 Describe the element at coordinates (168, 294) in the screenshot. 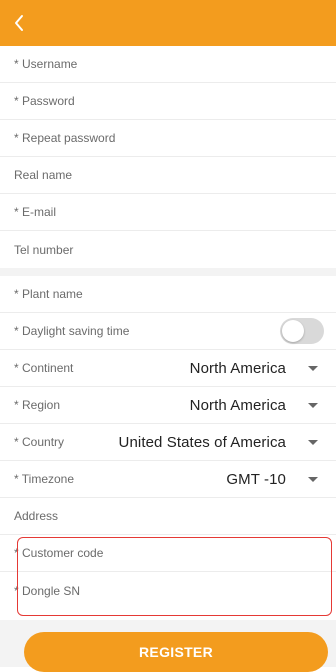

I see `plant-name-field: * Plant name` at that location.